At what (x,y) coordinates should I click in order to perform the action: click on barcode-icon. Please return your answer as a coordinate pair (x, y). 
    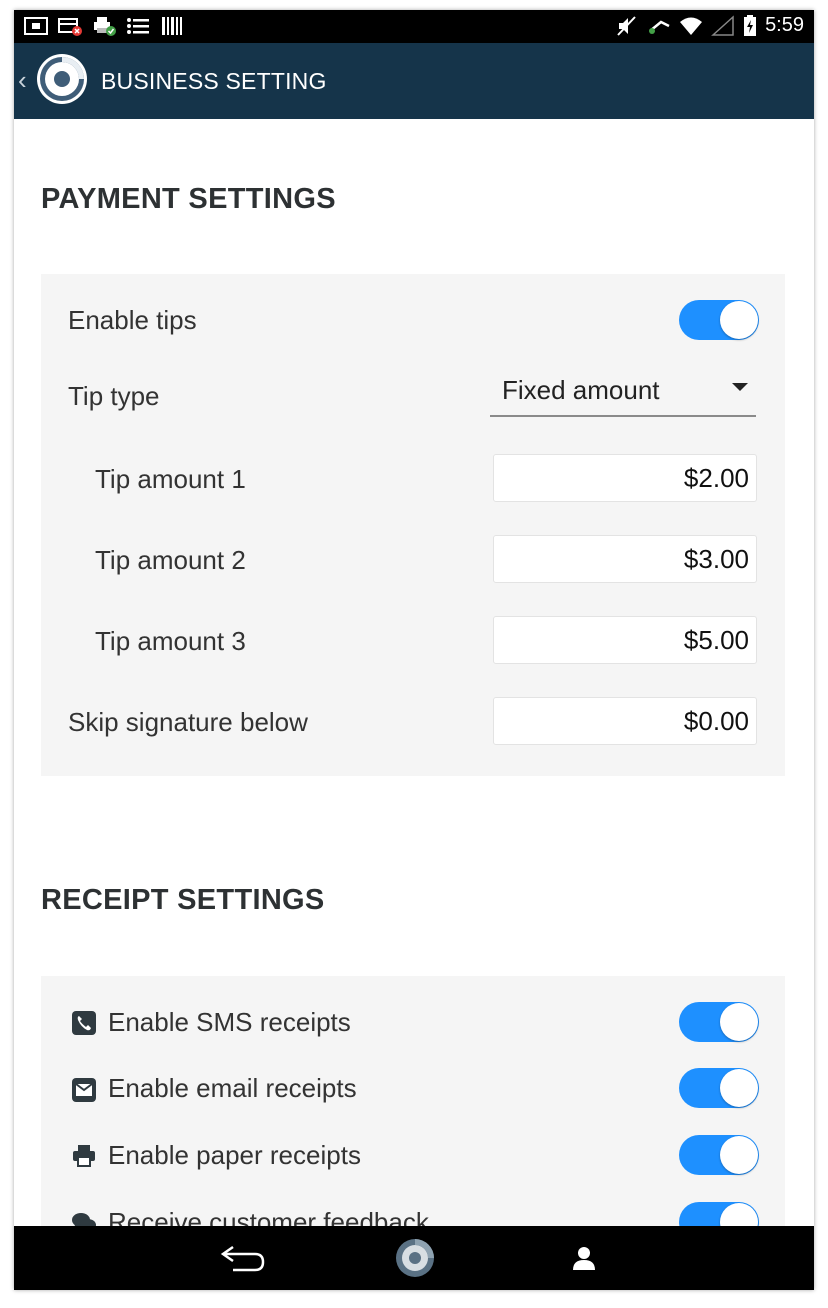
    Looking at the image, I should click on (172, 26).